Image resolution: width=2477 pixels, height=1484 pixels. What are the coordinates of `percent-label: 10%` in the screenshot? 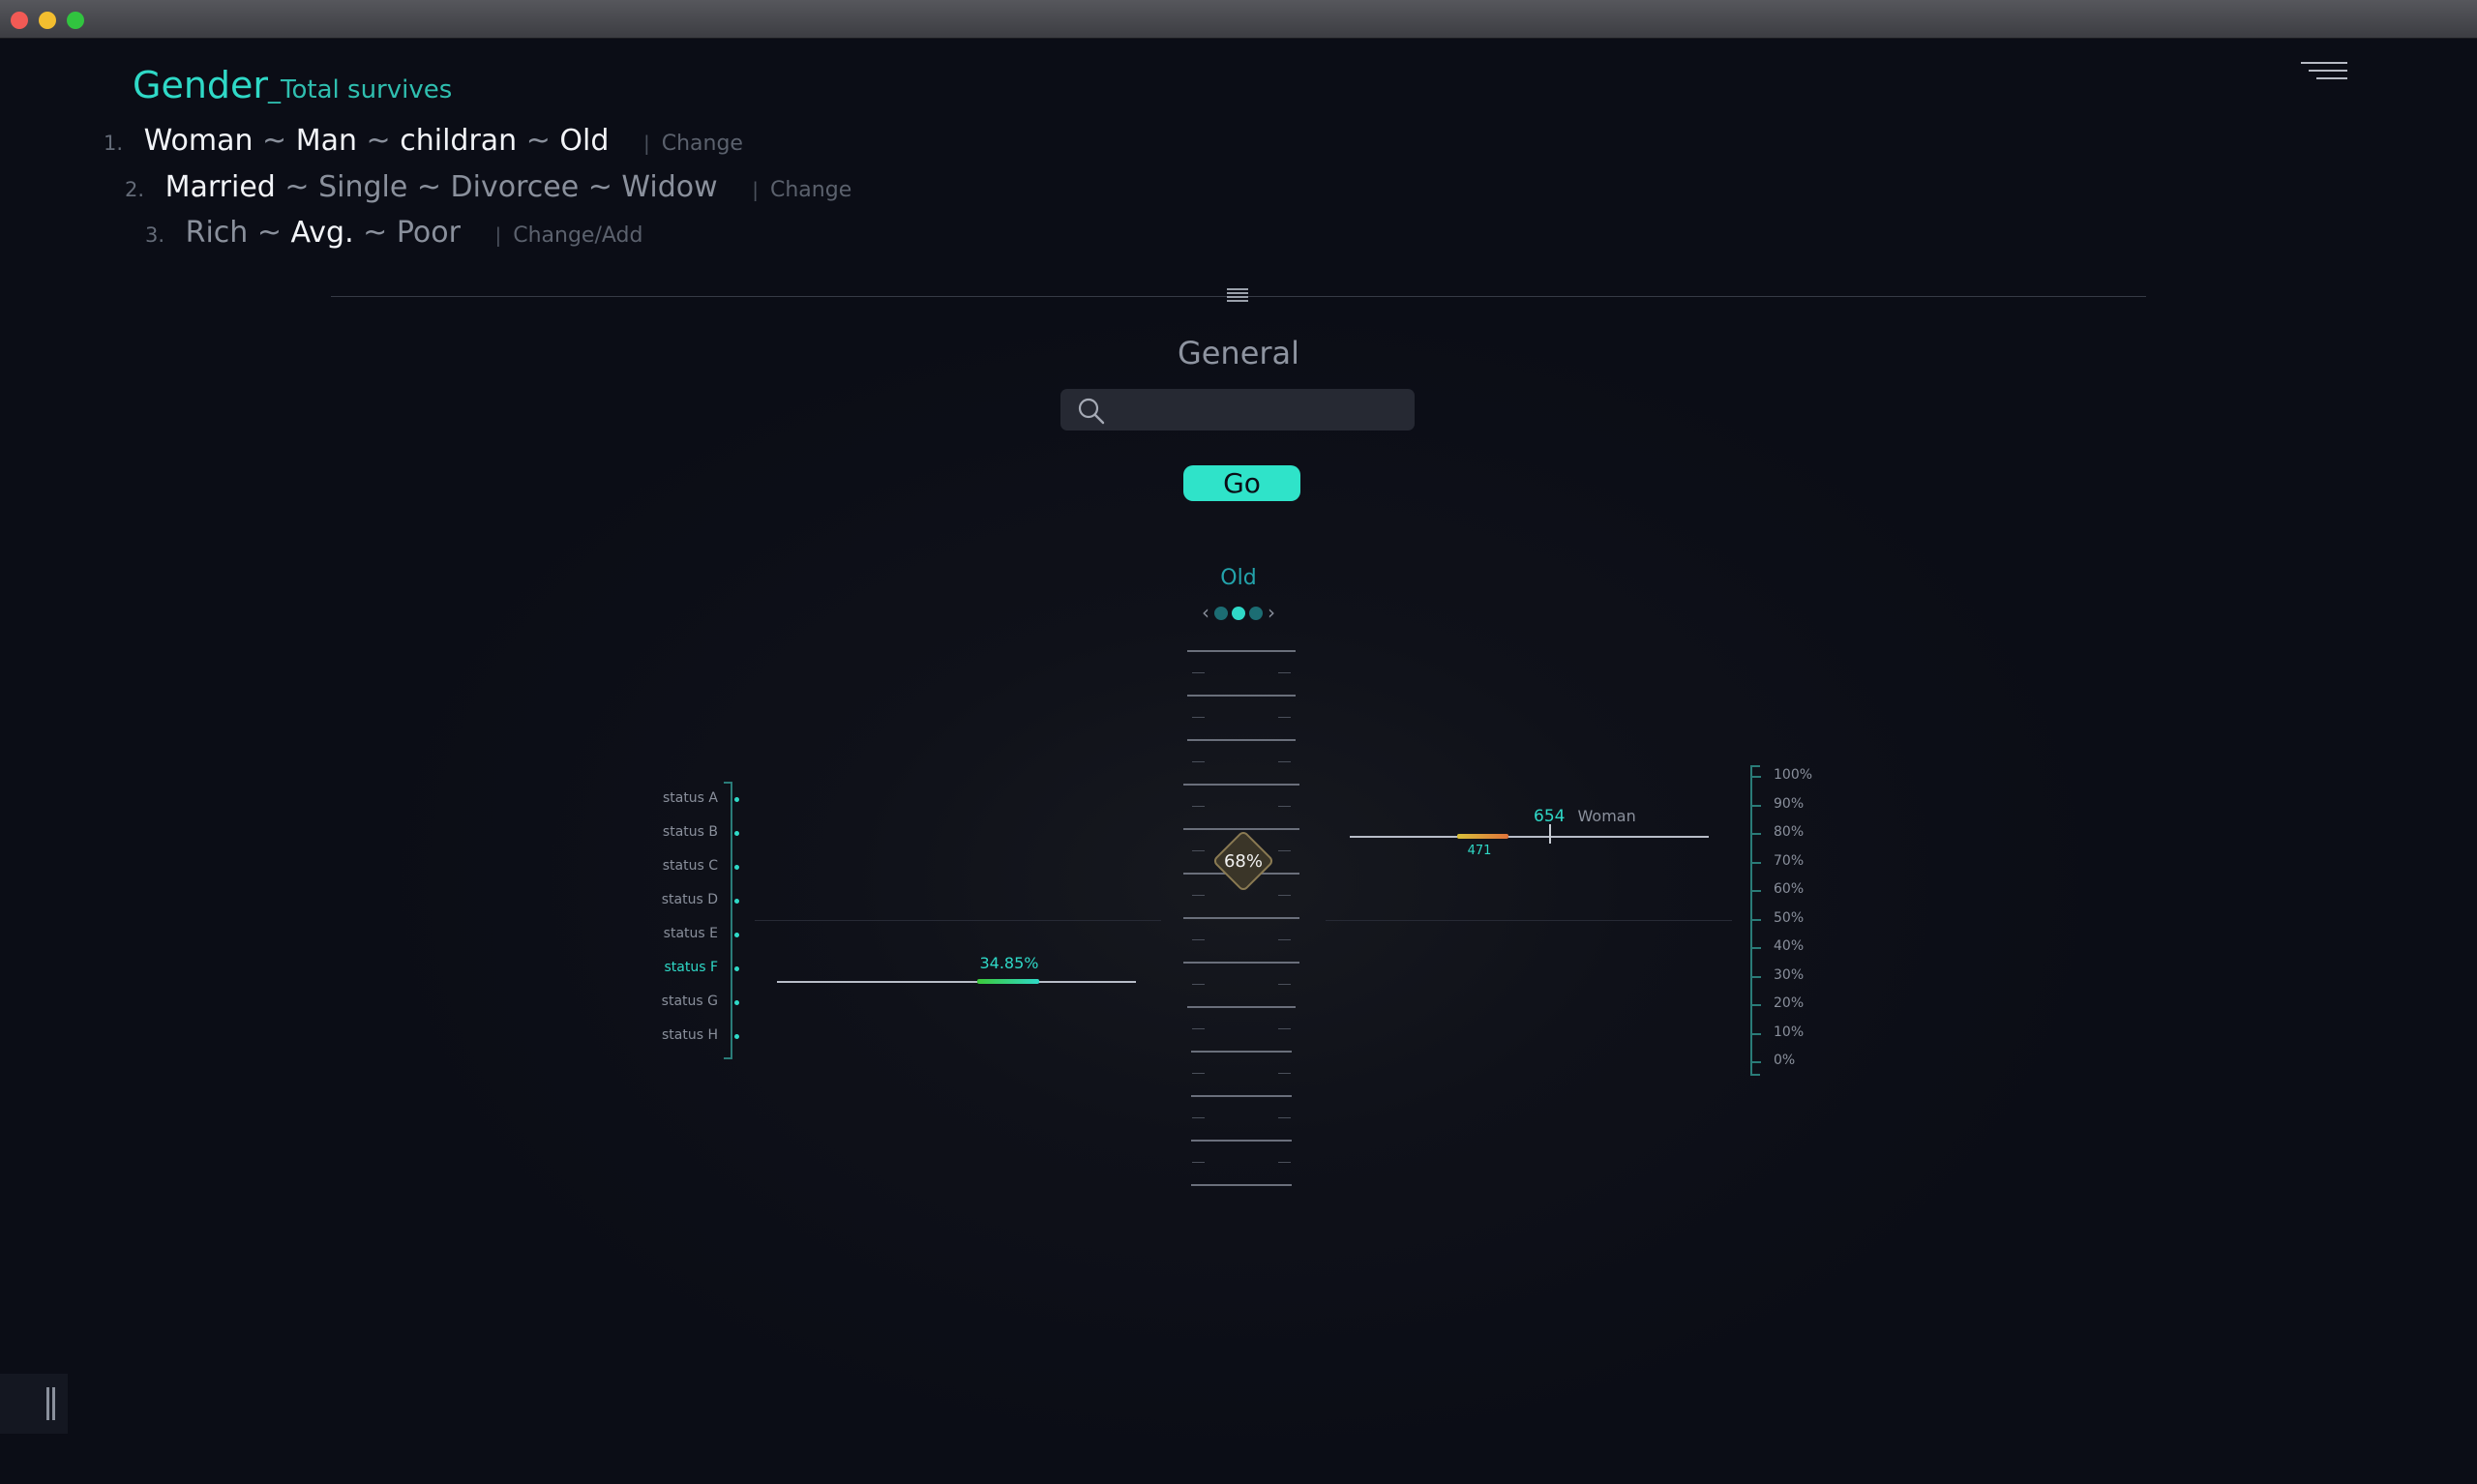 It's located at (1789, 1032).